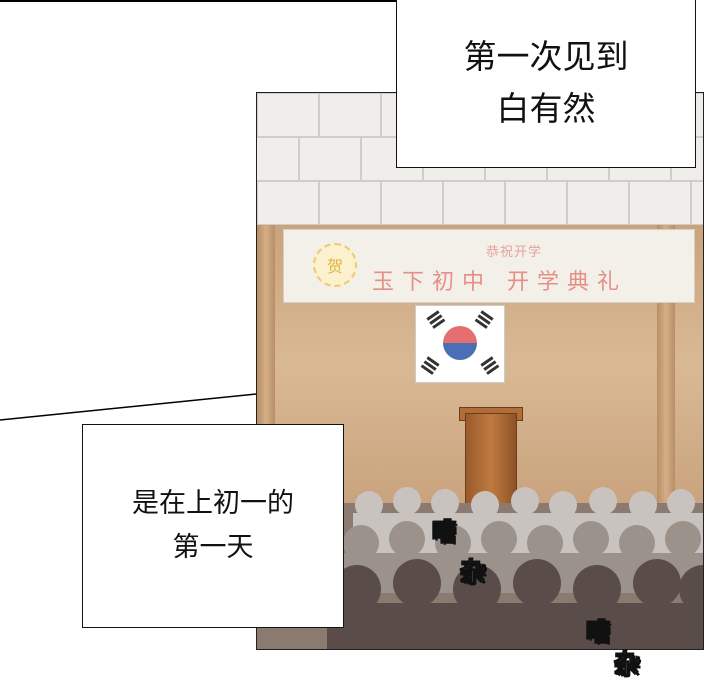 Image resolution: width=720 pixels, height=700 pixels. Describe the element at coordinates (473, 573) in the screenshot. I see `sfx-noise-1b: 杂` at that location.